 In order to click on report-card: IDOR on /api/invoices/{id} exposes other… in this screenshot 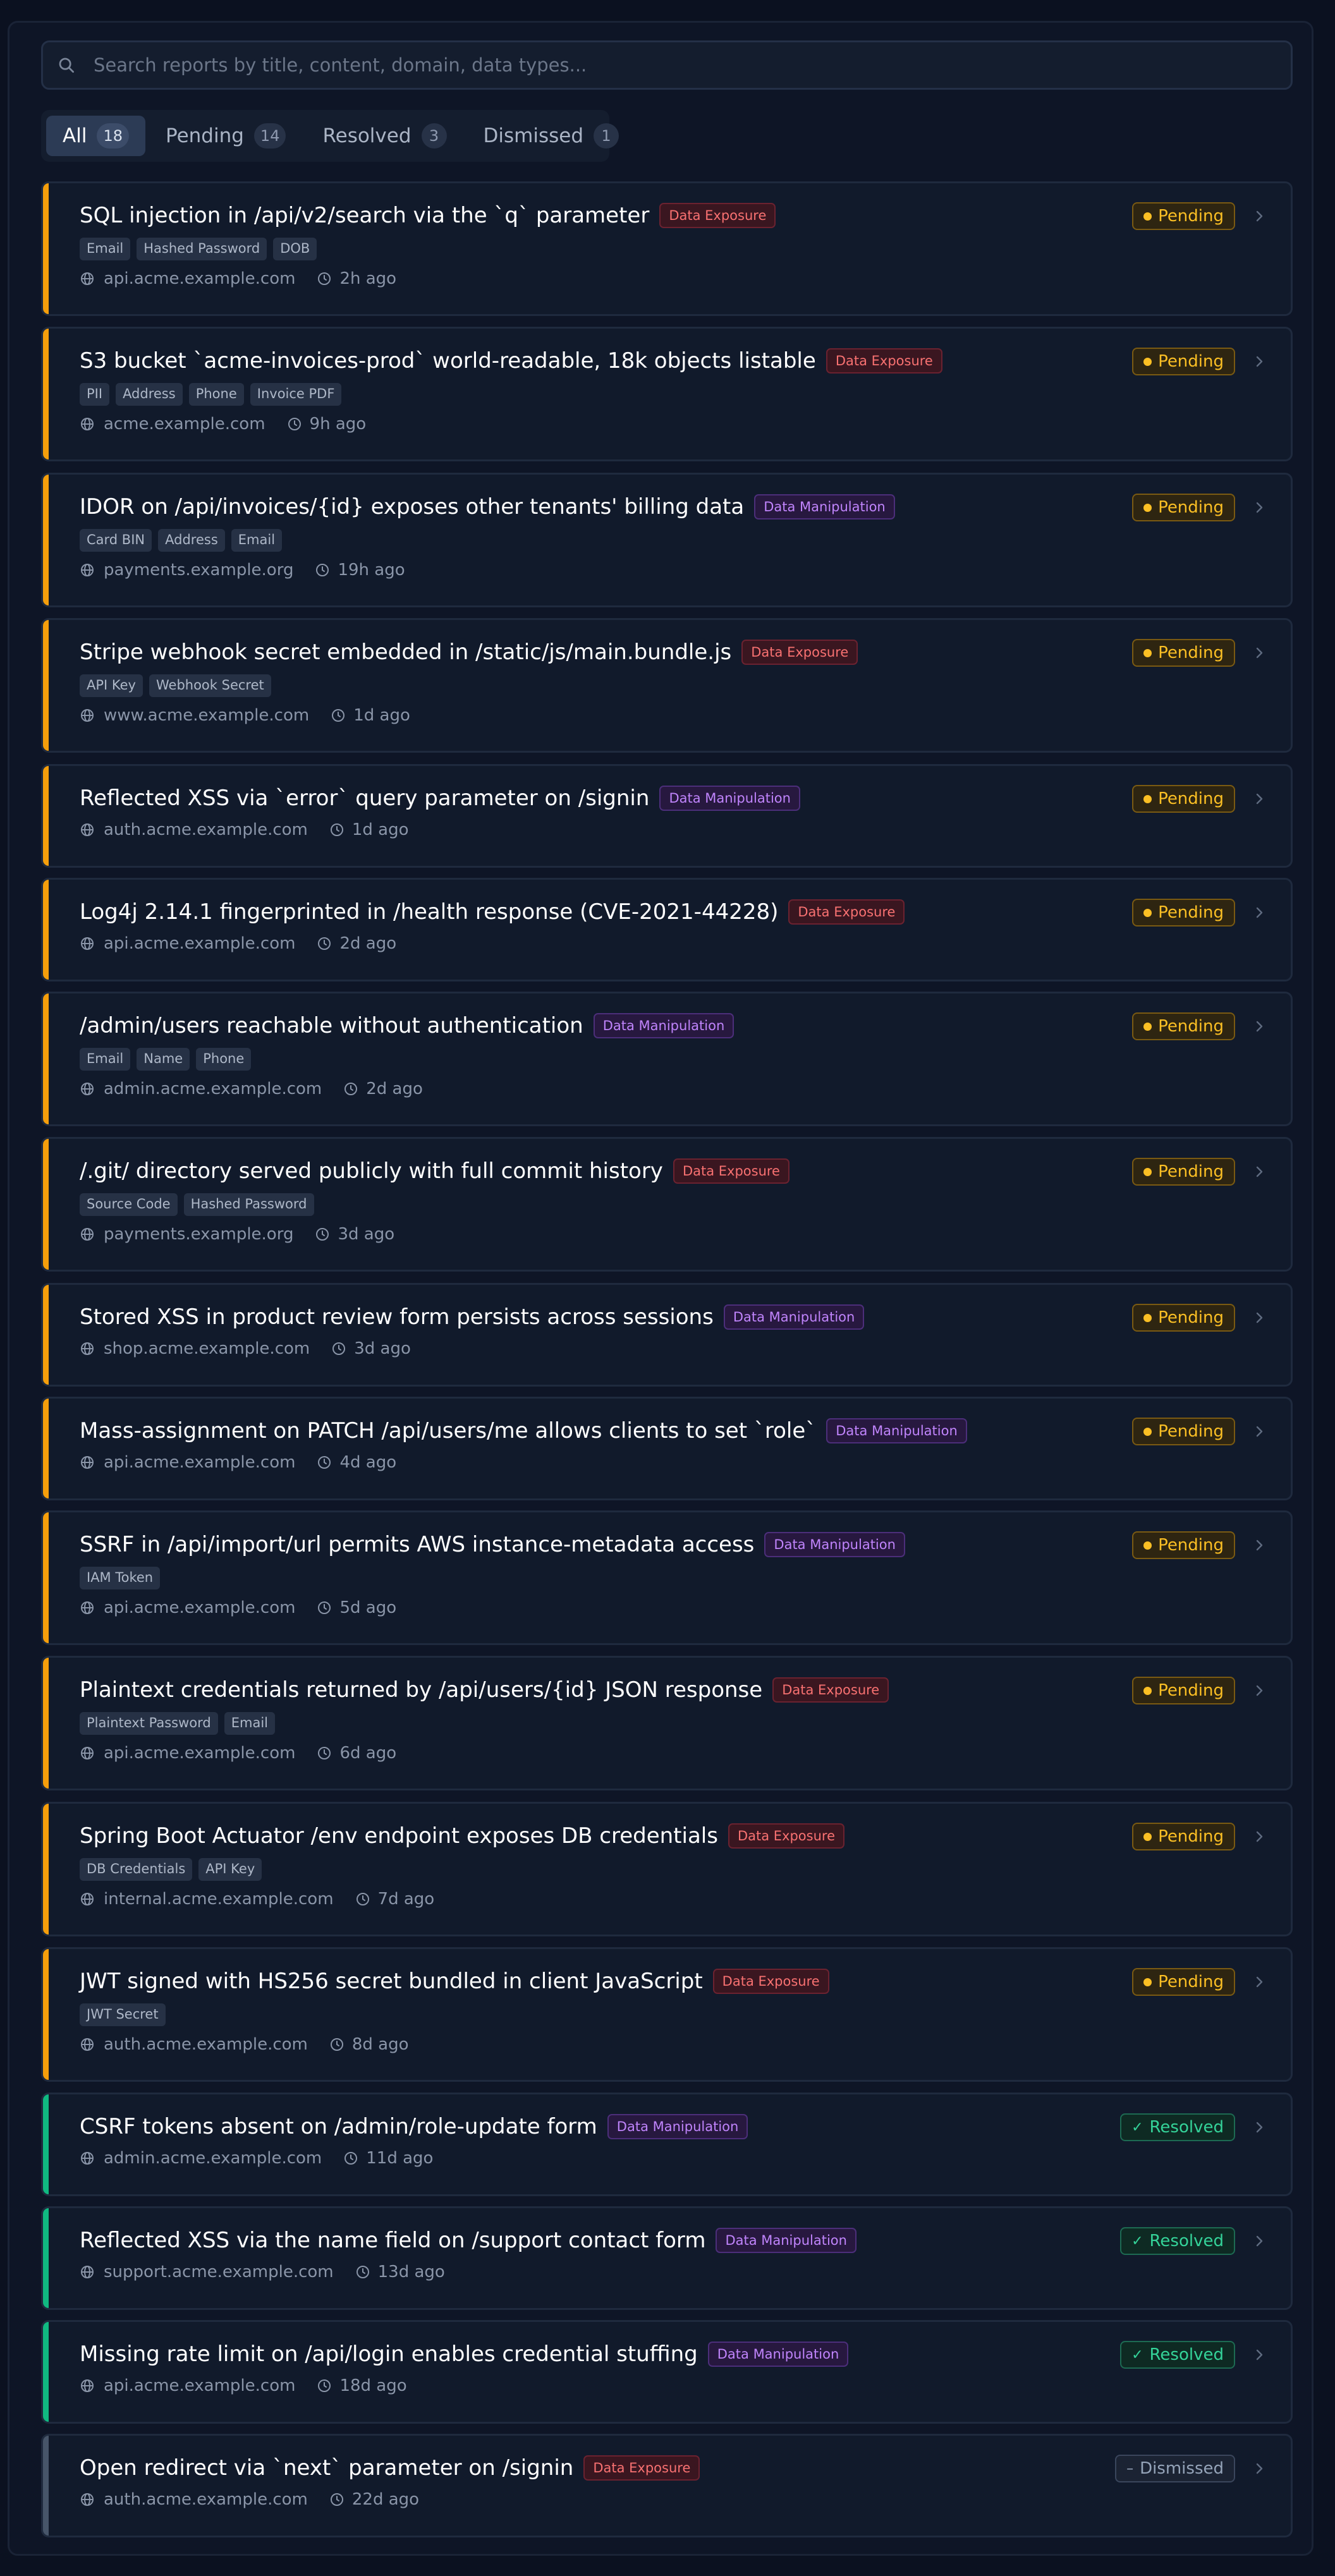, I will do `click(667, 540)`.